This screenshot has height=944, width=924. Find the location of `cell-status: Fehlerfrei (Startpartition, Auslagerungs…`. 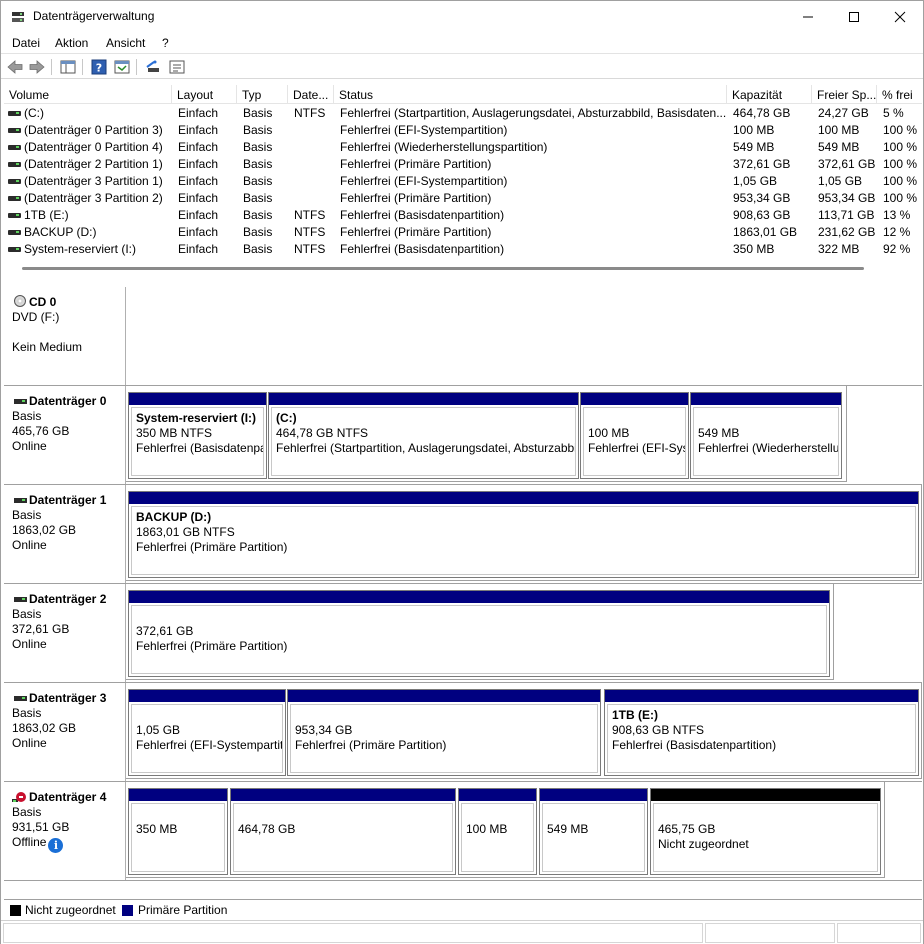

cell-status: Fehlerfrei (Startpartition, Auslagerungs… is located at coordinates (533, 113).